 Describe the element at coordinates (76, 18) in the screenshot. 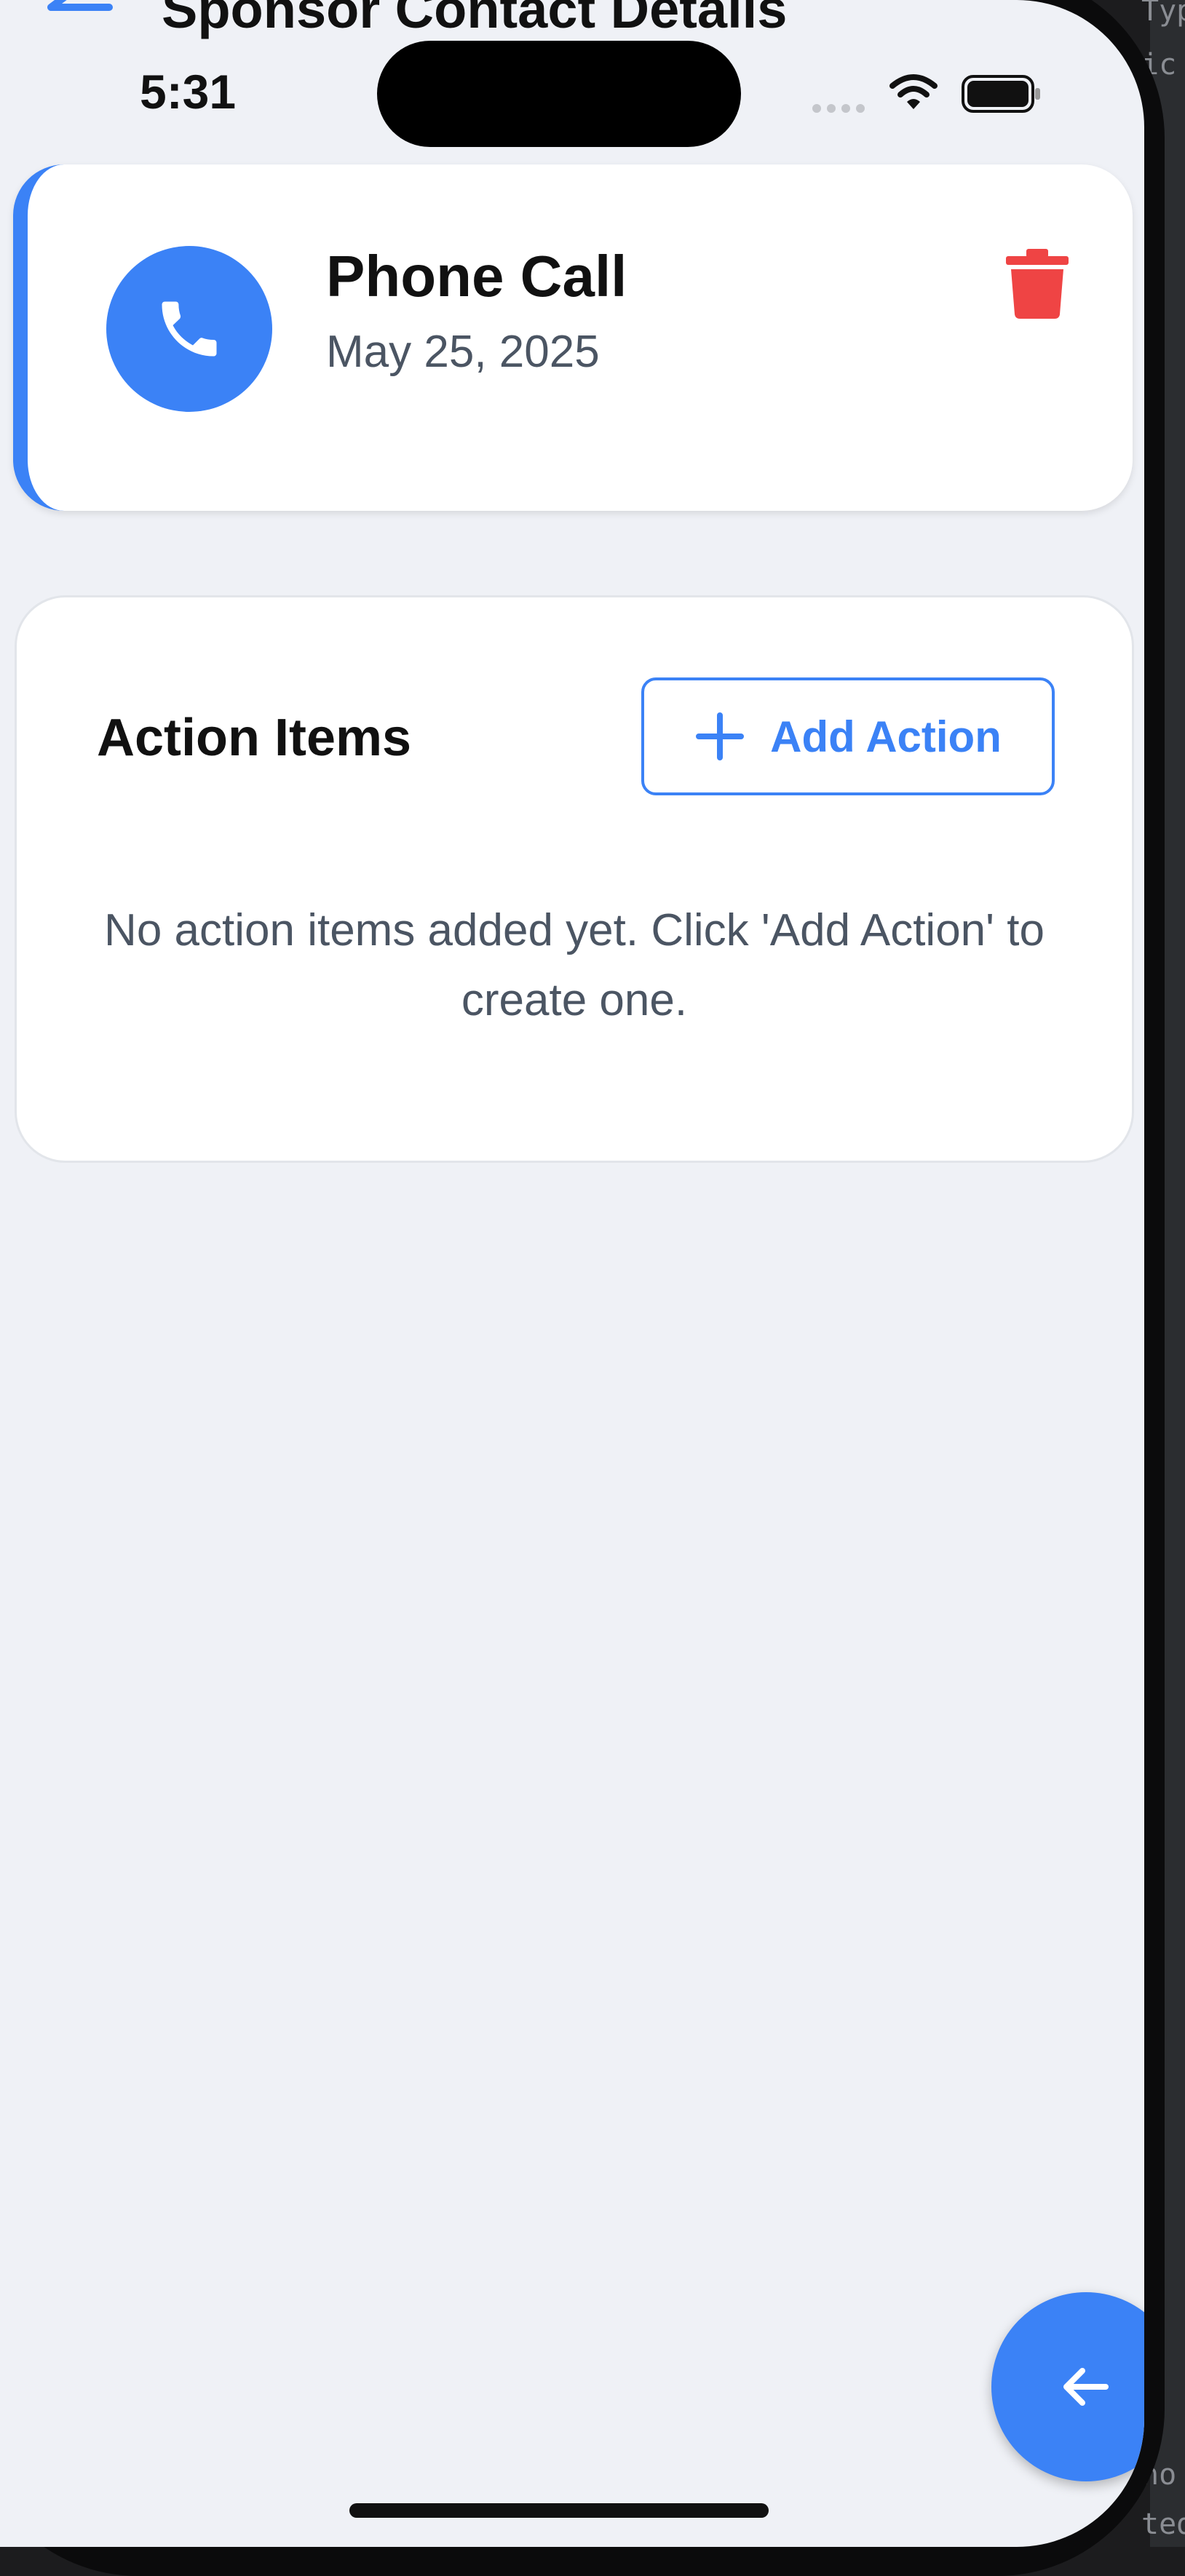

I see `back-button` at that location.